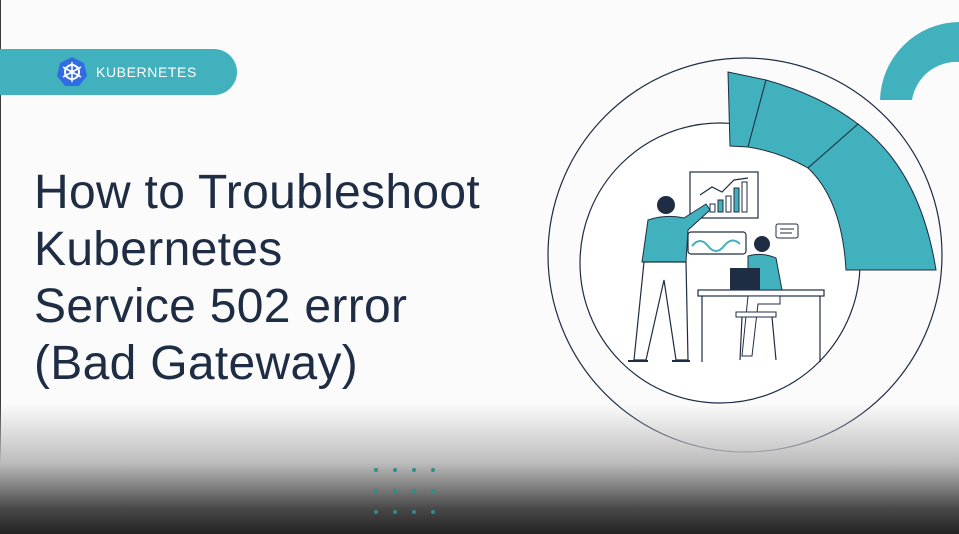 This screenshot has width=959, height=534. Describe the element at coordinates (257, 192) in the screenshot. I see `title-line: How to Troubleshoot` at that location.